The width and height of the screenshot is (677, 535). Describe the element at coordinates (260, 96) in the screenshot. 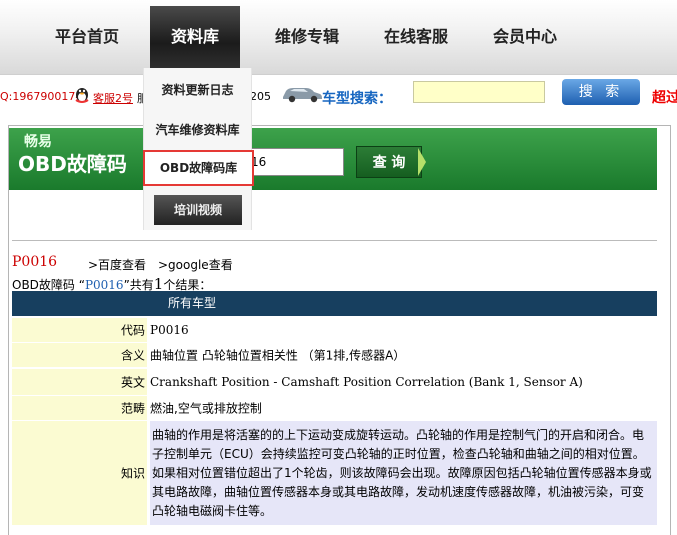

I see `partial-number: 205` at that location.